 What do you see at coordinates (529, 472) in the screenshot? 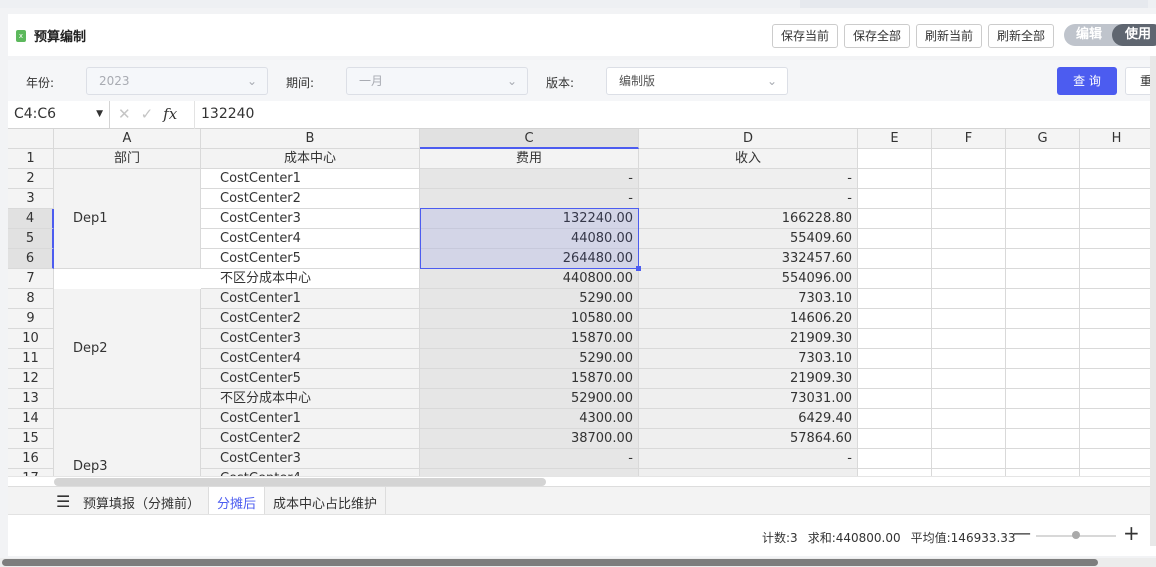
I see `expense-cell` at bounding box center [529, 472].